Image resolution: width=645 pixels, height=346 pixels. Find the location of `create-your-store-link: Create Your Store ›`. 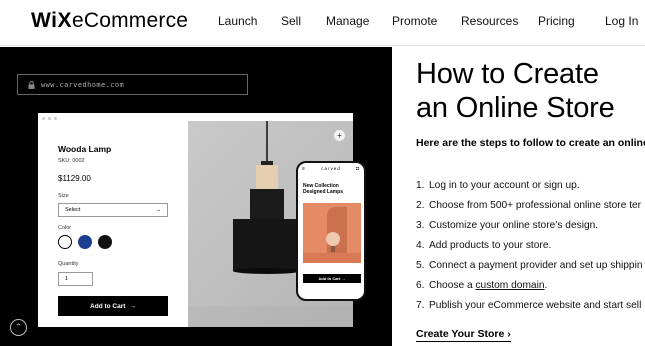

create-your-store-link: Create Your Store › is located at coordinates (463, 335).